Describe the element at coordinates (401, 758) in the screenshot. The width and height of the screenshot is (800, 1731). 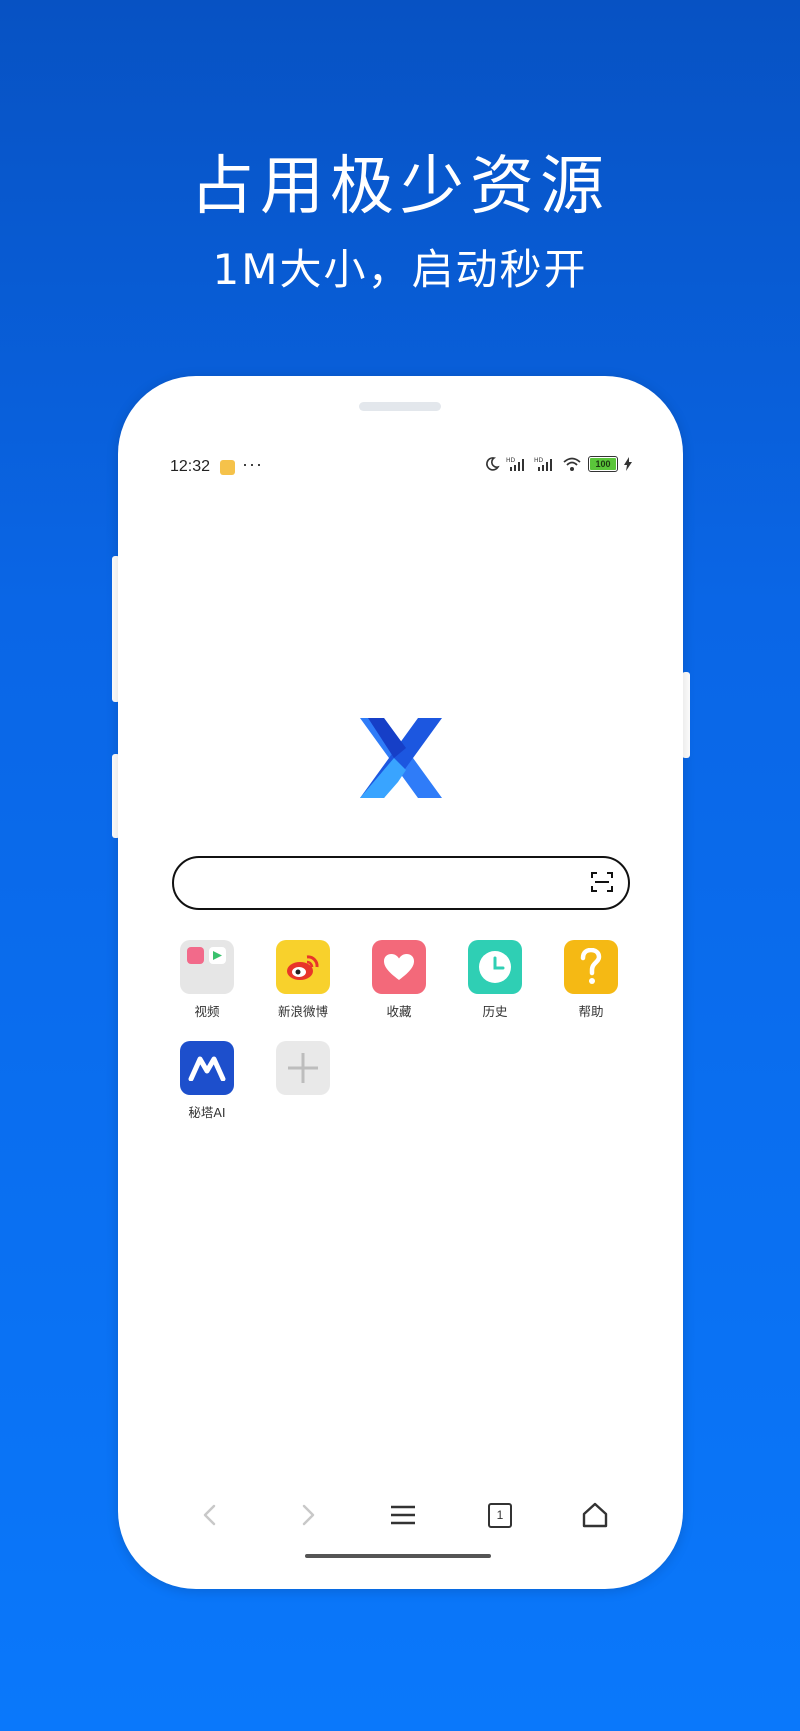
I see `xbrowser-logo-icon` at that location.